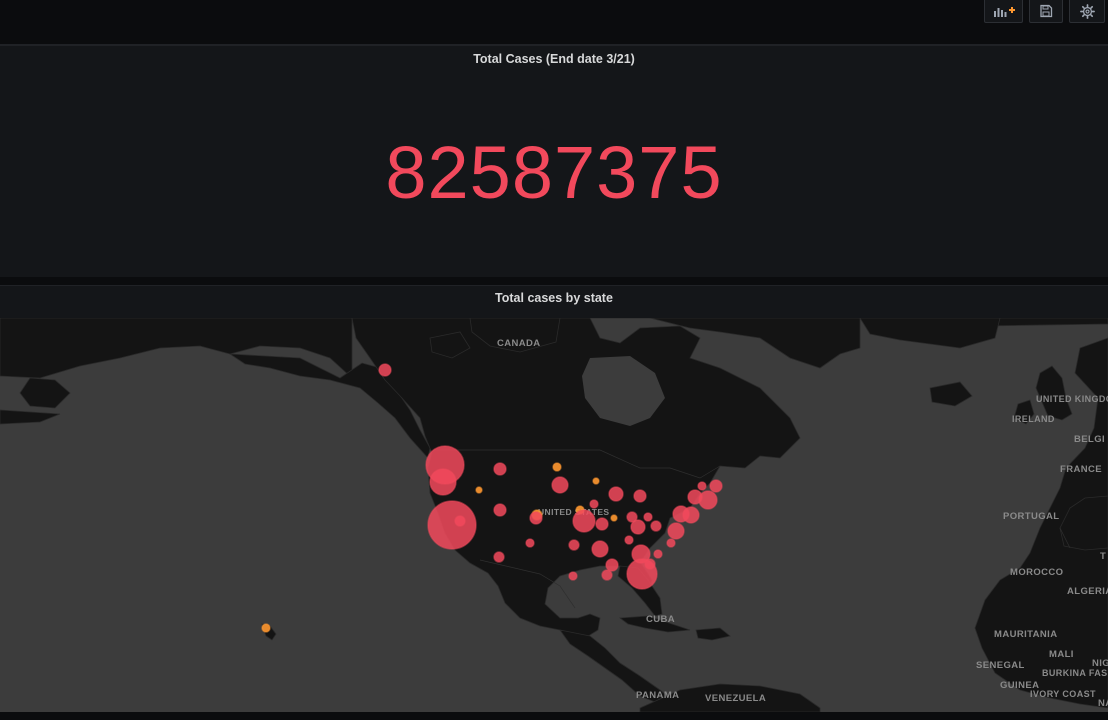 The image size is (1108, 720). I want to click on add-panel-button, so click(1003, 11).